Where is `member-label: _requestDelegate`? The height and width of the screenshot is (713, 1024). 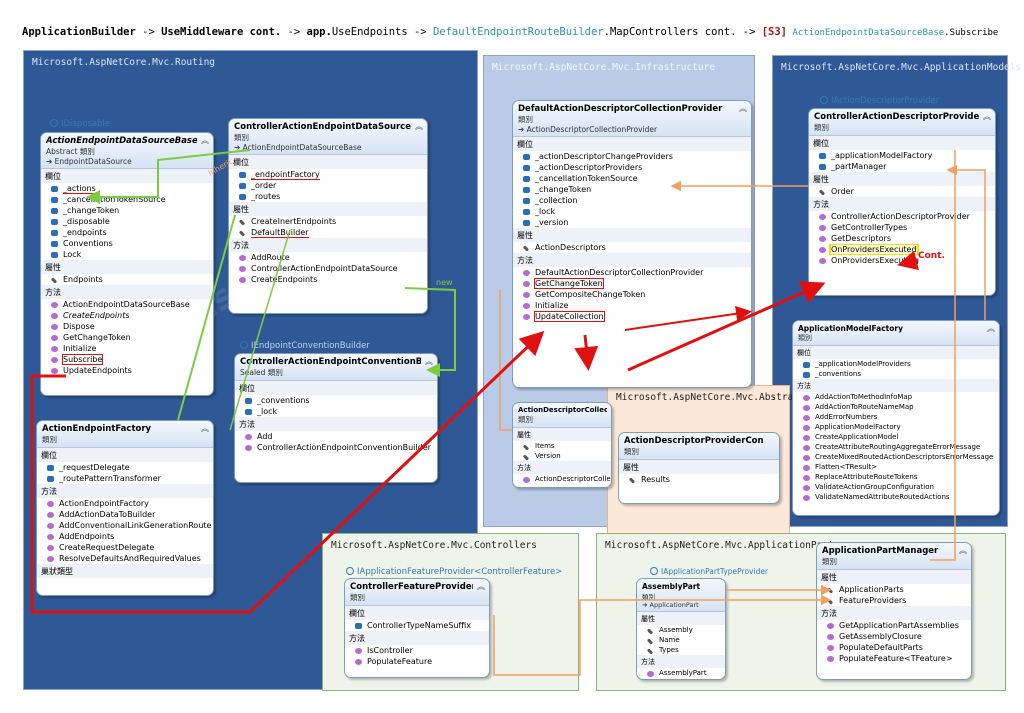
member-label: _requestDelegate is located at coordinates (94, 467).